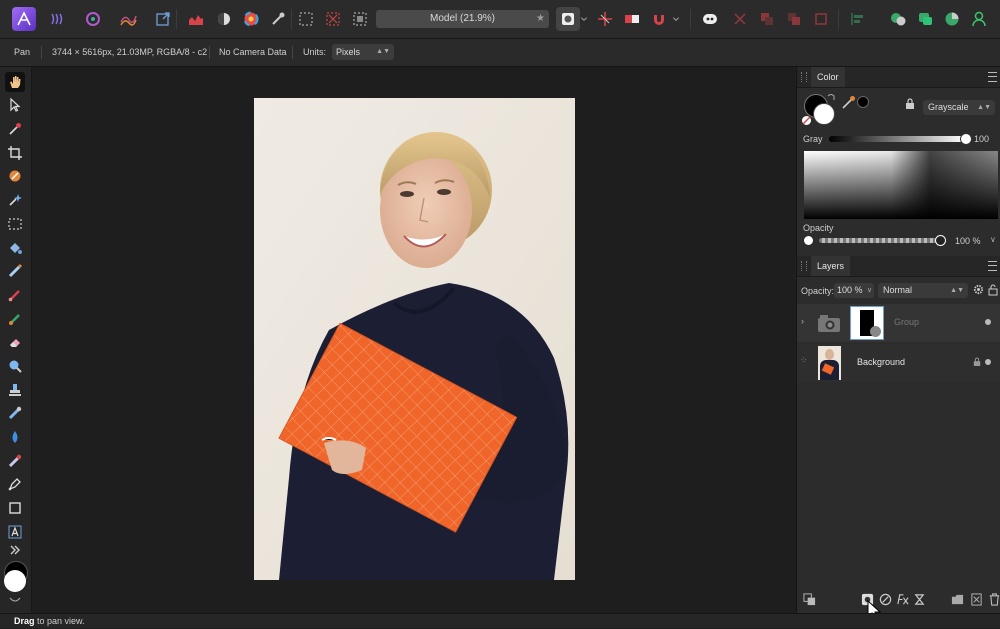 Image resolution: width=1000 pixels, height=629 pixels. I want to click on layer-name: Background, so click(881, 362).